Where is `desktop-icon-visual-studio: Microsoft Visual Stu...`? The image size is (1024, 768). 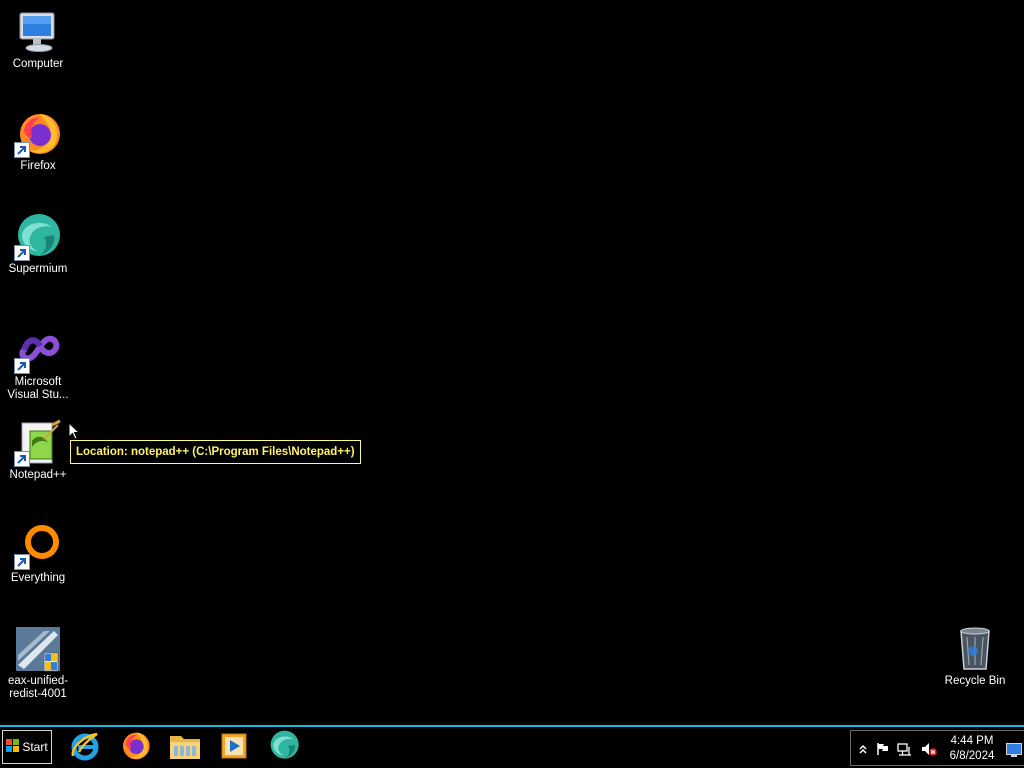 desktop-icon-visual-studio: Microsoft Visual Stu... is located at coordinates (38, 364).